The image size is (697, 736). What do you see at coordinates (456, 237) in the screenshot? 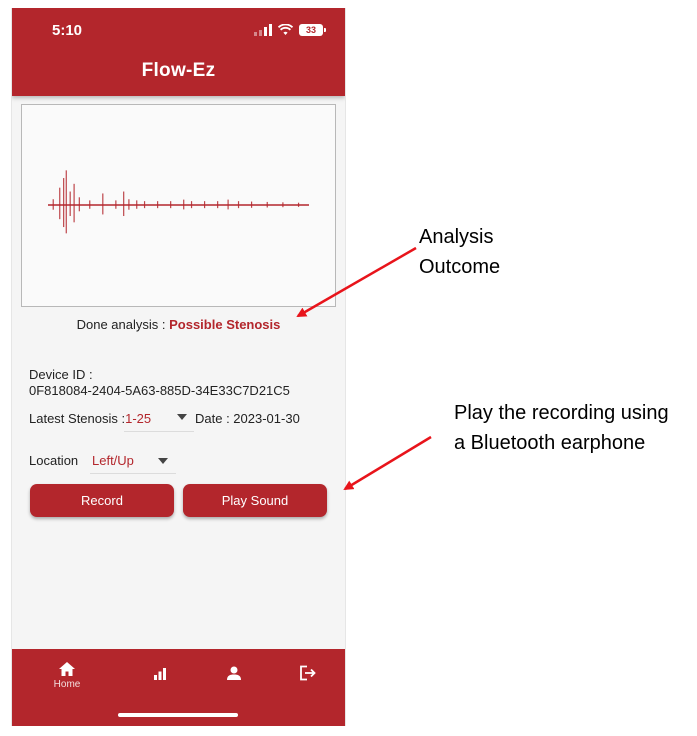
I see `outcome-annotation-line1: Analysis` at bounding box center [456, 237].